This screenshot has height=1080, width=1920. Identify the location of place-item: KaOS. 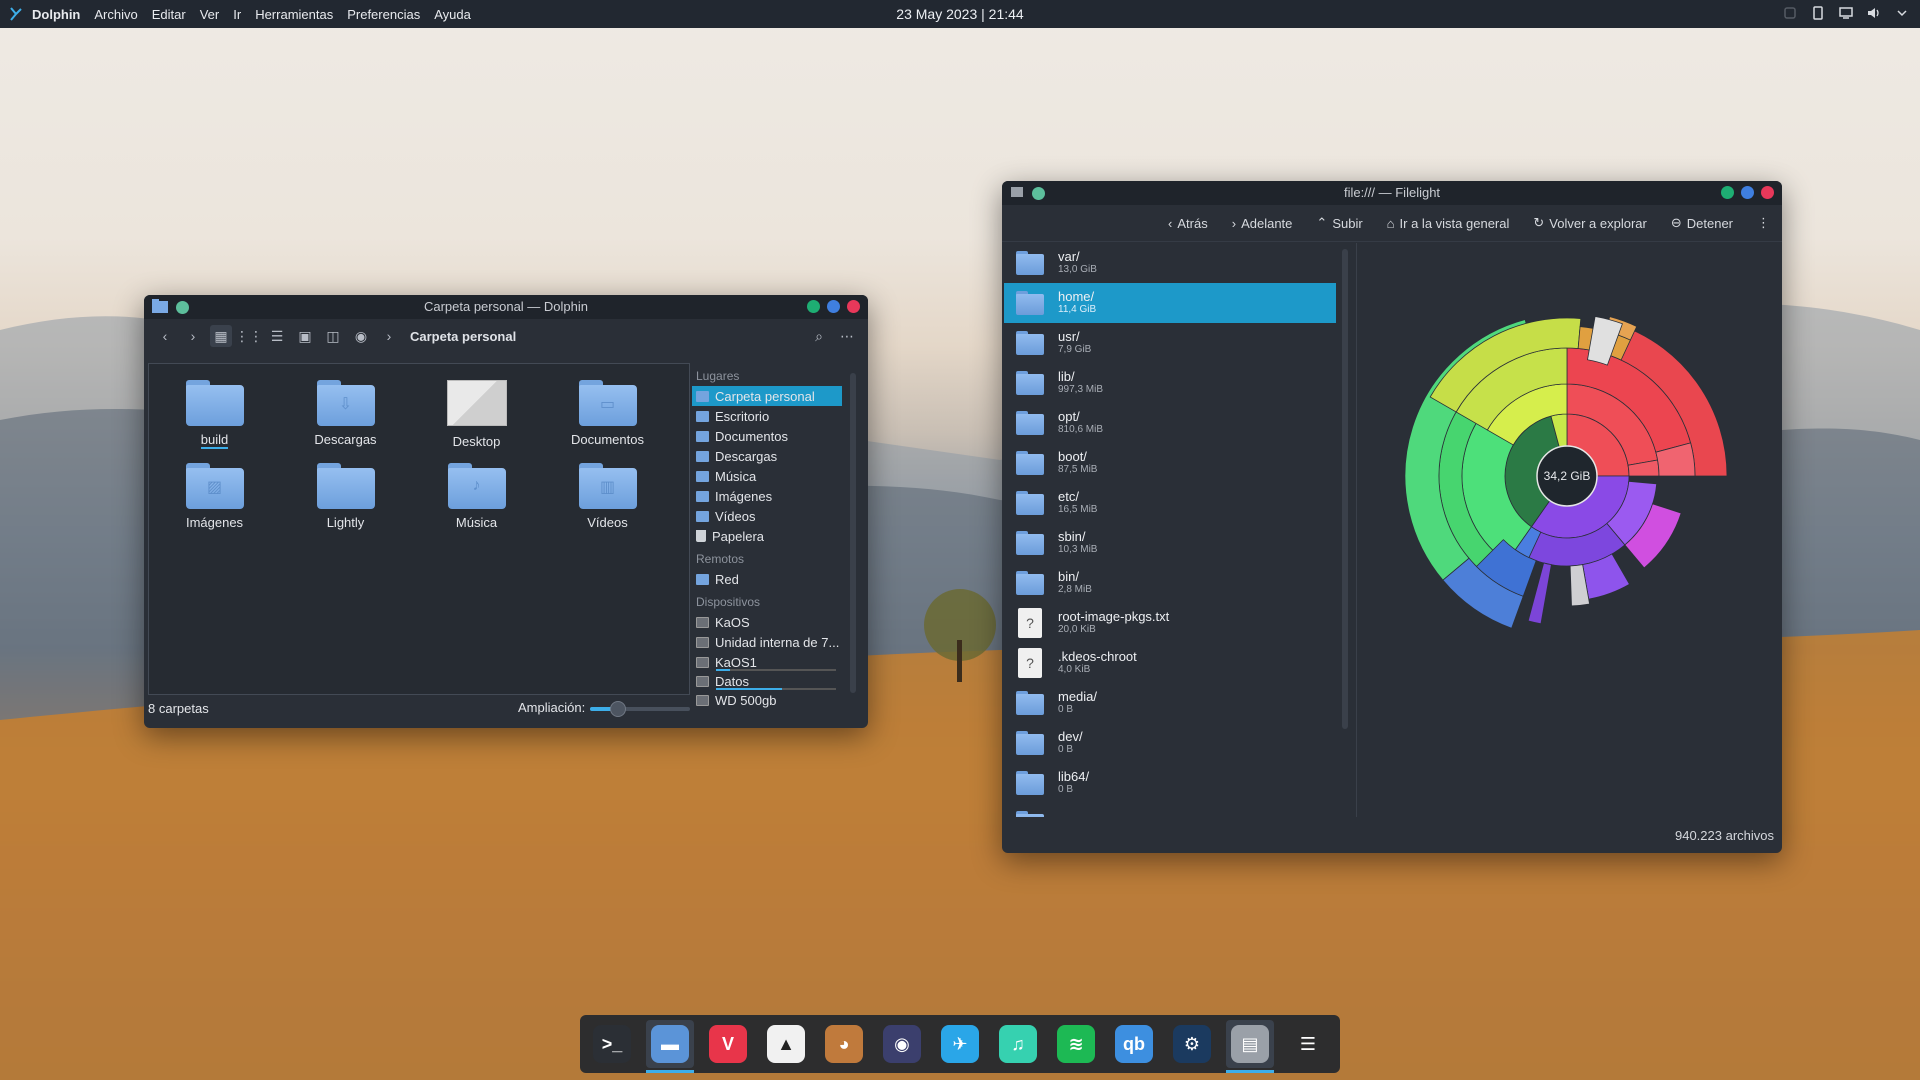
(767, 622).